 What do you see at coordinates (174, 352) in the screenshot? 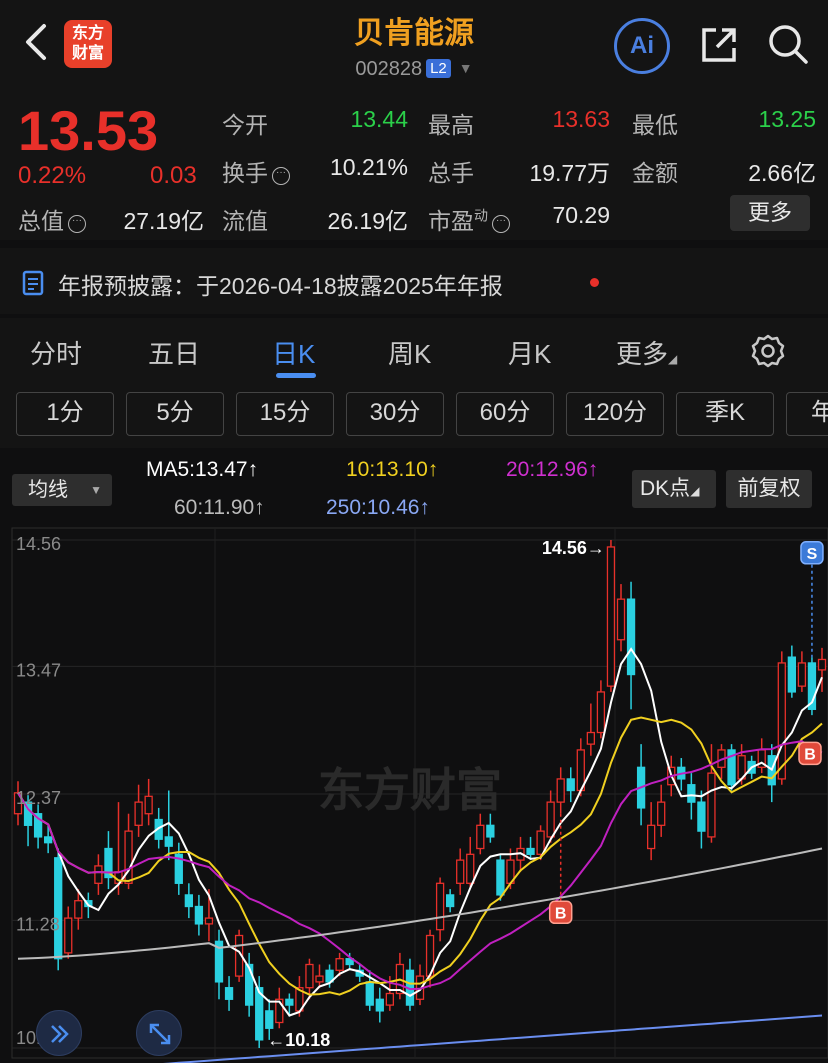
I see `tab-five-day: 五日` at bounding box center [174, 352].